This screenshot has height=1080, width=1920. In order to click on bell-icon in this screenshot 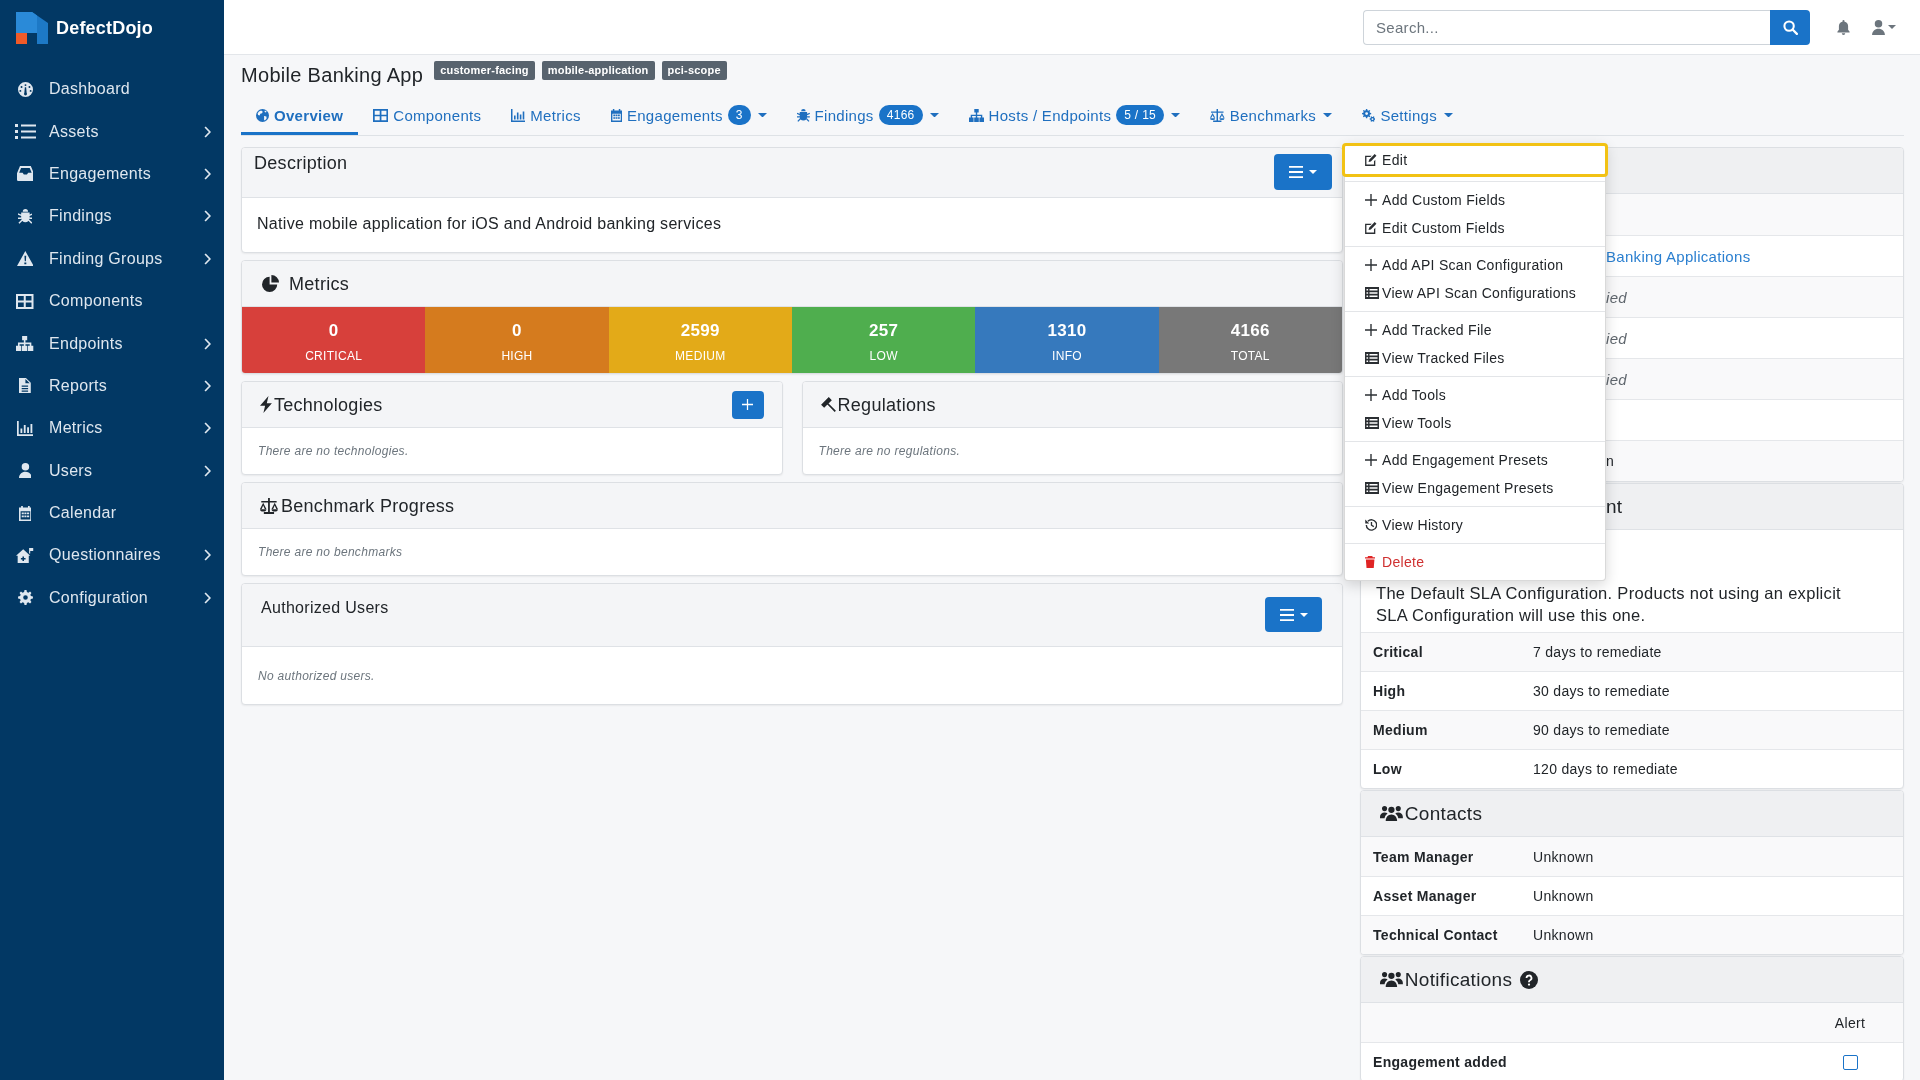, I will do `click(1843, 27)`.